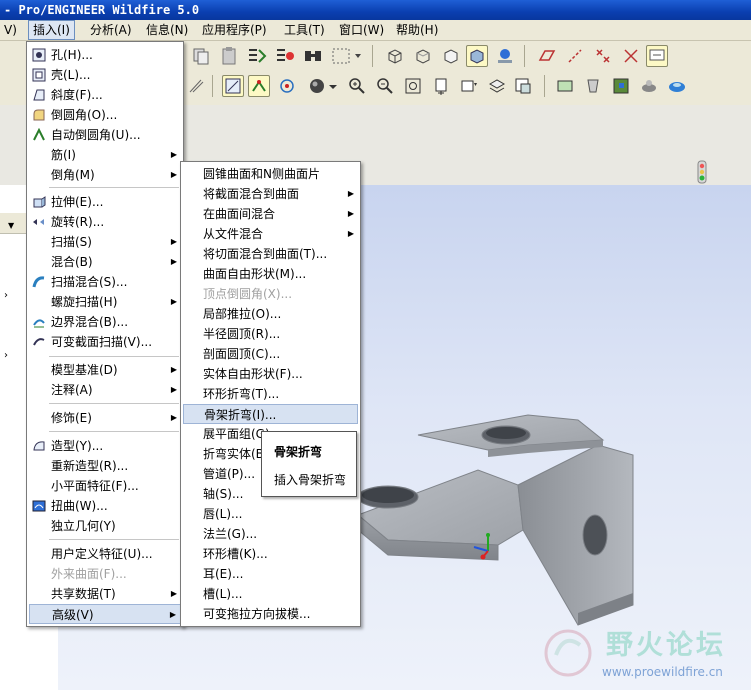 The height and width of the screenshot is (690, 751). I want to click on menu-item-sweep: 扫描(S) ▶, so click(105, 242).